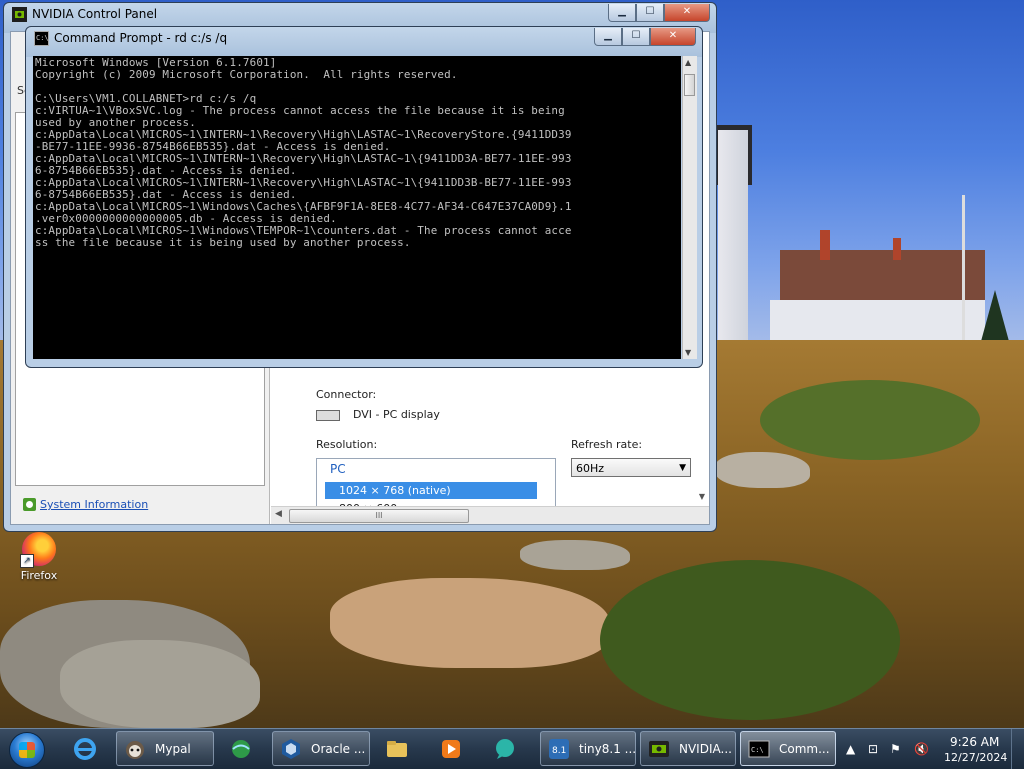 The height and width of the screenshot is (769, 1024). What do you see at coordinates (379, 516) in the screenshot?
I see `scrollbar-thumb: III` at bounding box center [379, 516].